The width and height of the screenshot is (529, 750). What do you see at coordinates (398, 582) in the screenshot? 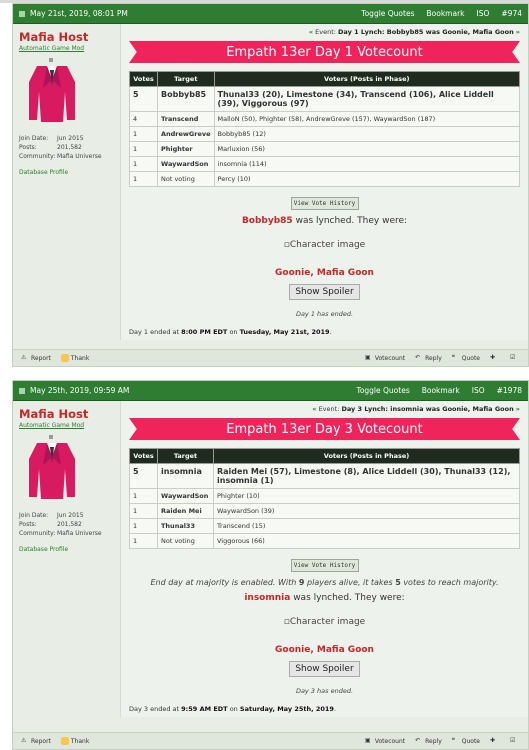
I see `votes-needed: 5` at bounding box center [398, 582].